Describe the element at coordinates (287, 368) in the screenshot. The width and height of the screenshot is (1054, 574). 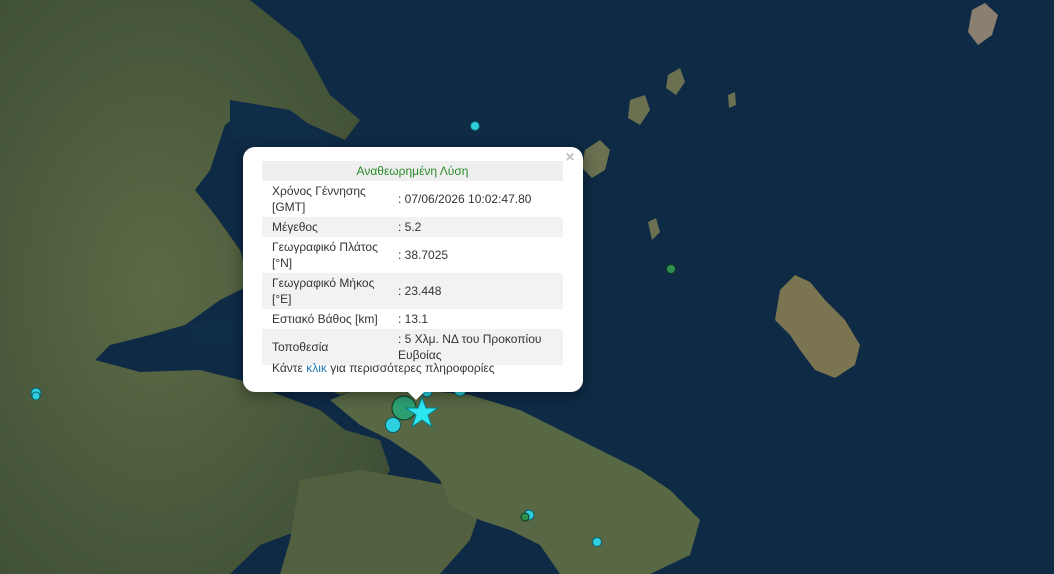
I see `more-info-prefix: Κάντε` at that location.